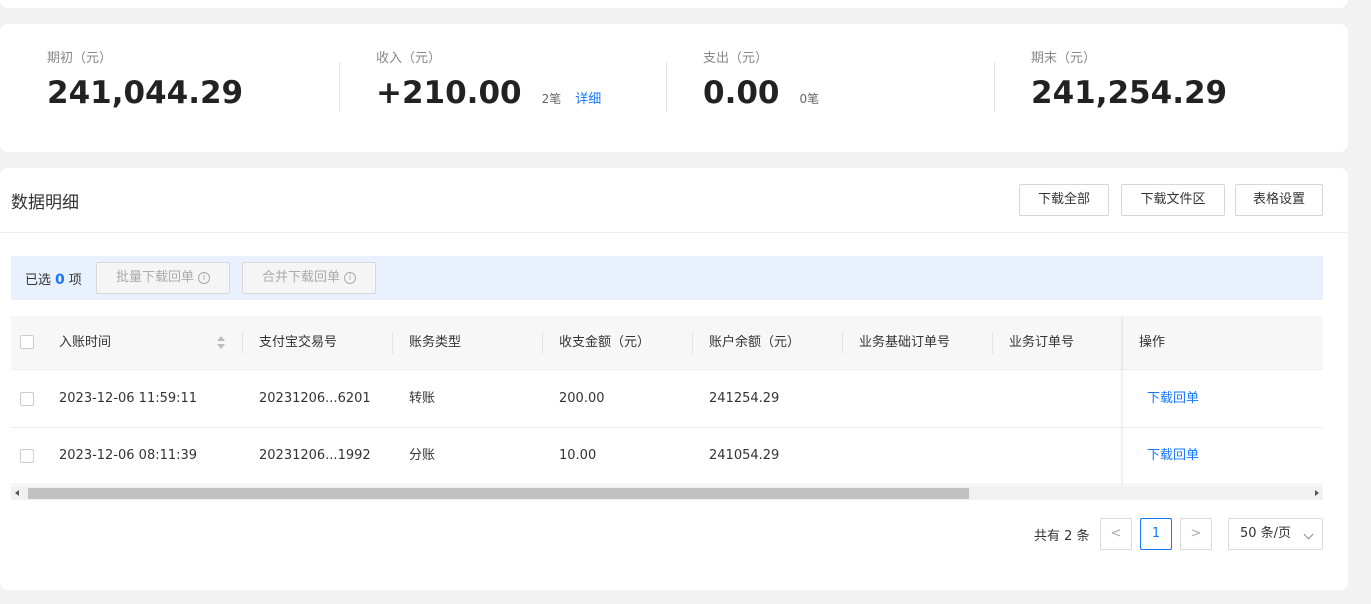  What do you see at coordinates (221, 343) in the screenshot?
I see `sort-icon` at bounding box center [221, 343].